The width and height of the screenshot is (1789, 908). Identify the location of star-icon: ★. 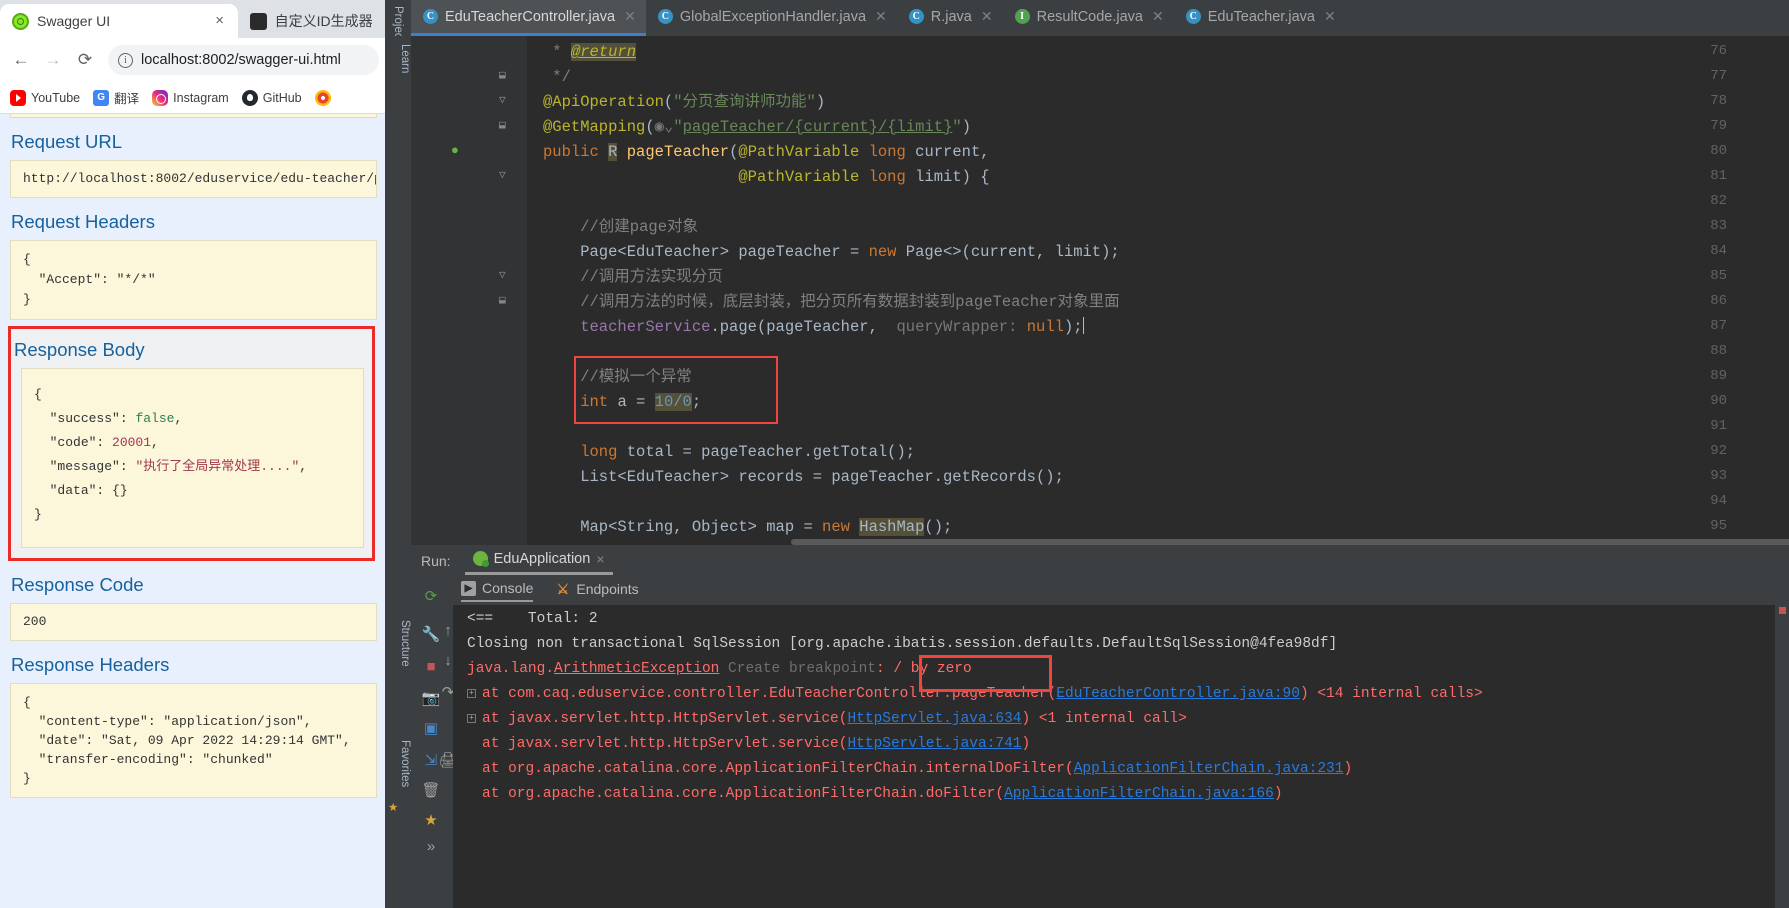
(431, 820).